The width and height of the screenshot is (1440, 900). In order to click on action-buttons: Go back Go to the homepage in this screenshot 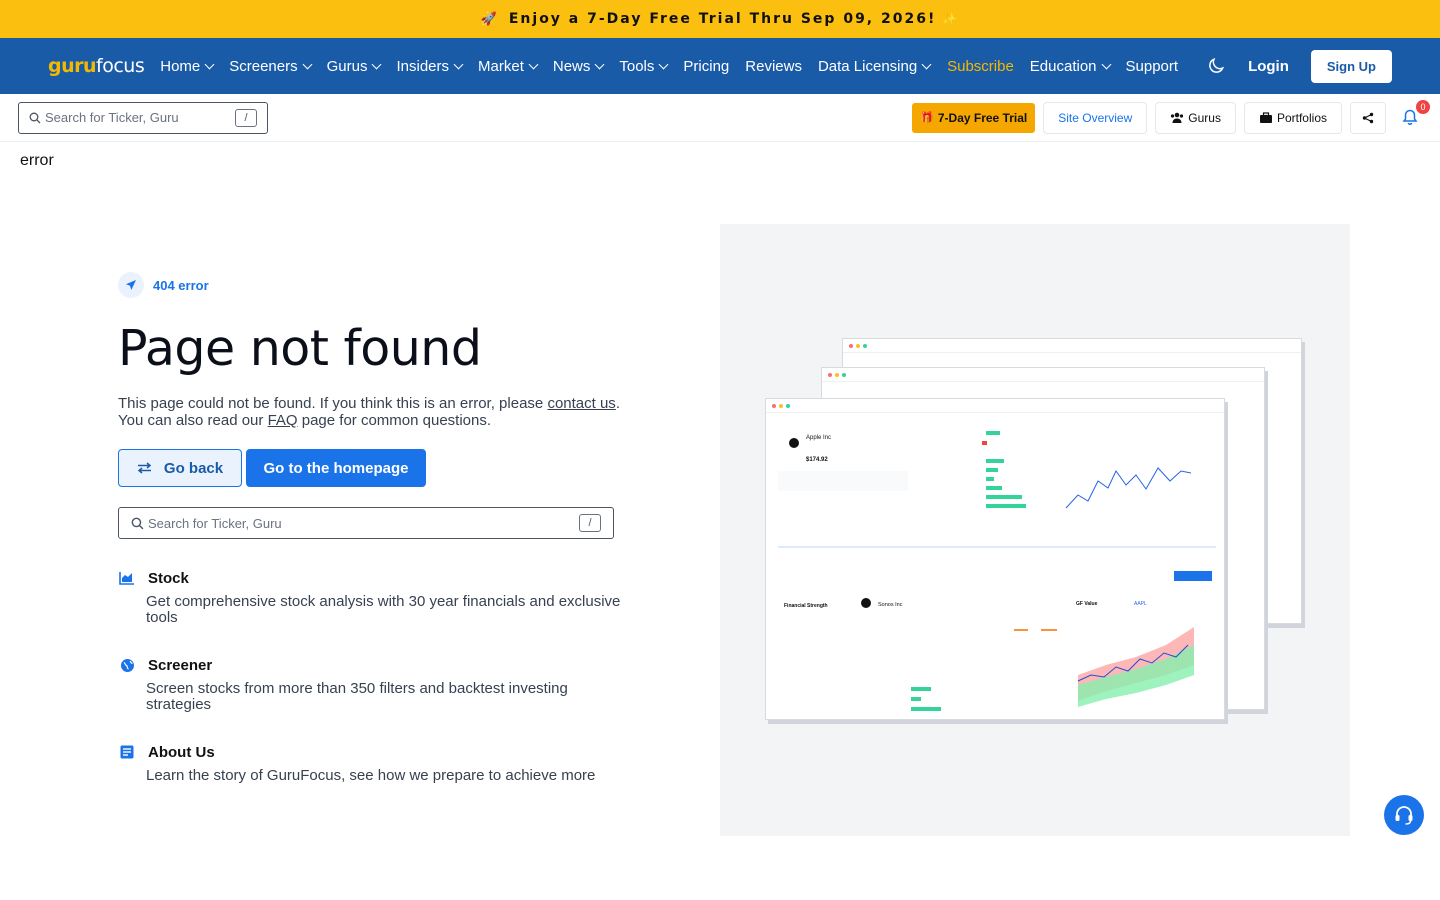, I will do `click(378, 468)`.